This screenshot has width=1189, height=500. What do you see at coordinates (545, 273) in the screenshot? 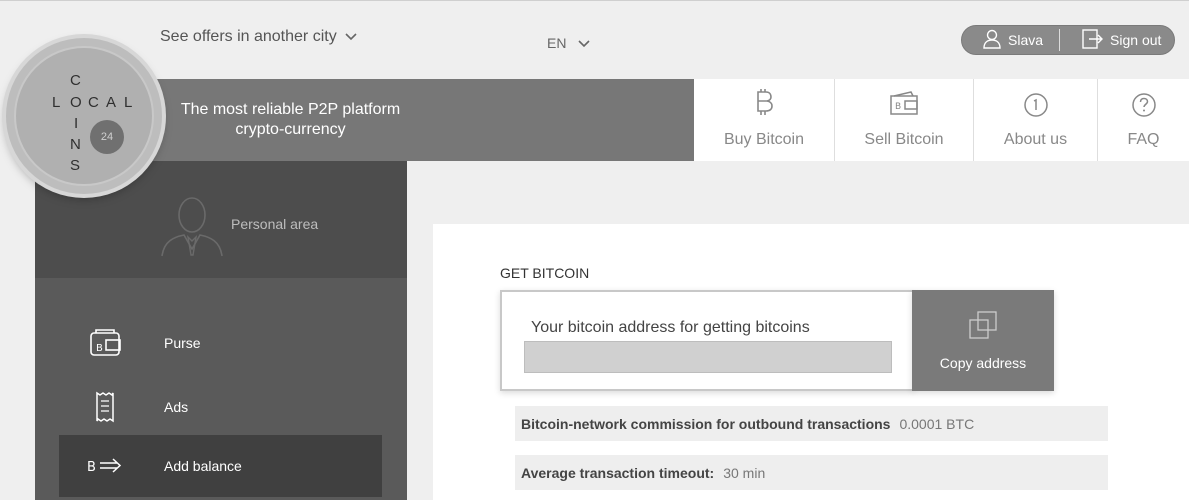
I see `page-title: GET BITCOIN` at bounding box center [545, 273].